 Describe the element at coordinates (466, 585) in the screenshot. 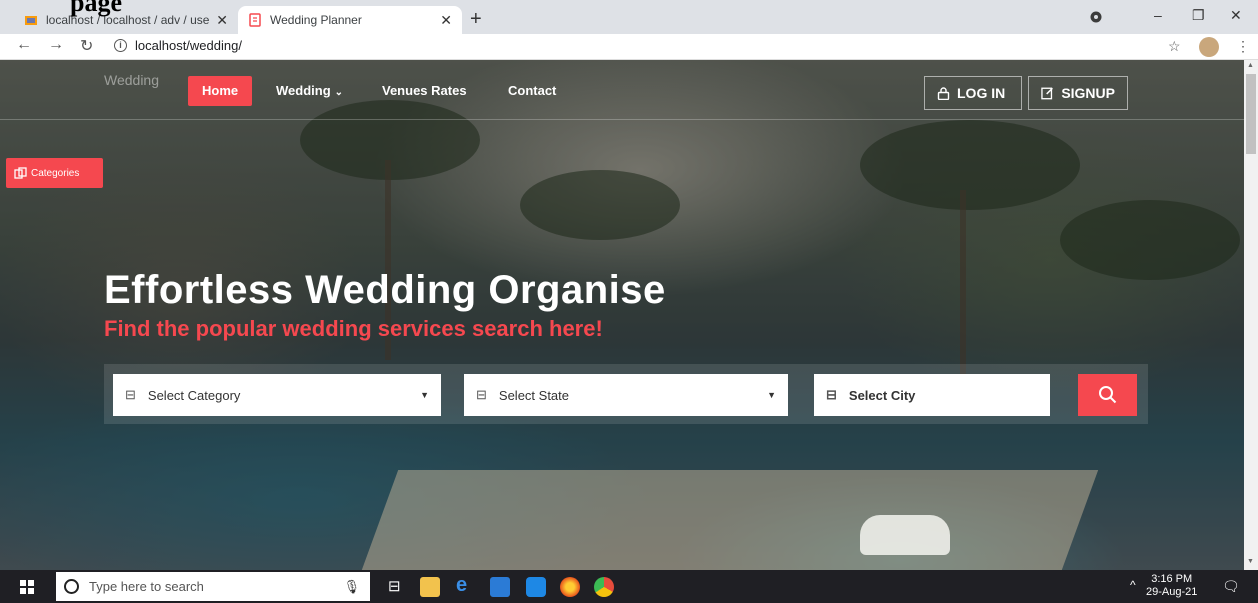

I see `edge-browser-icon: e` at that location.